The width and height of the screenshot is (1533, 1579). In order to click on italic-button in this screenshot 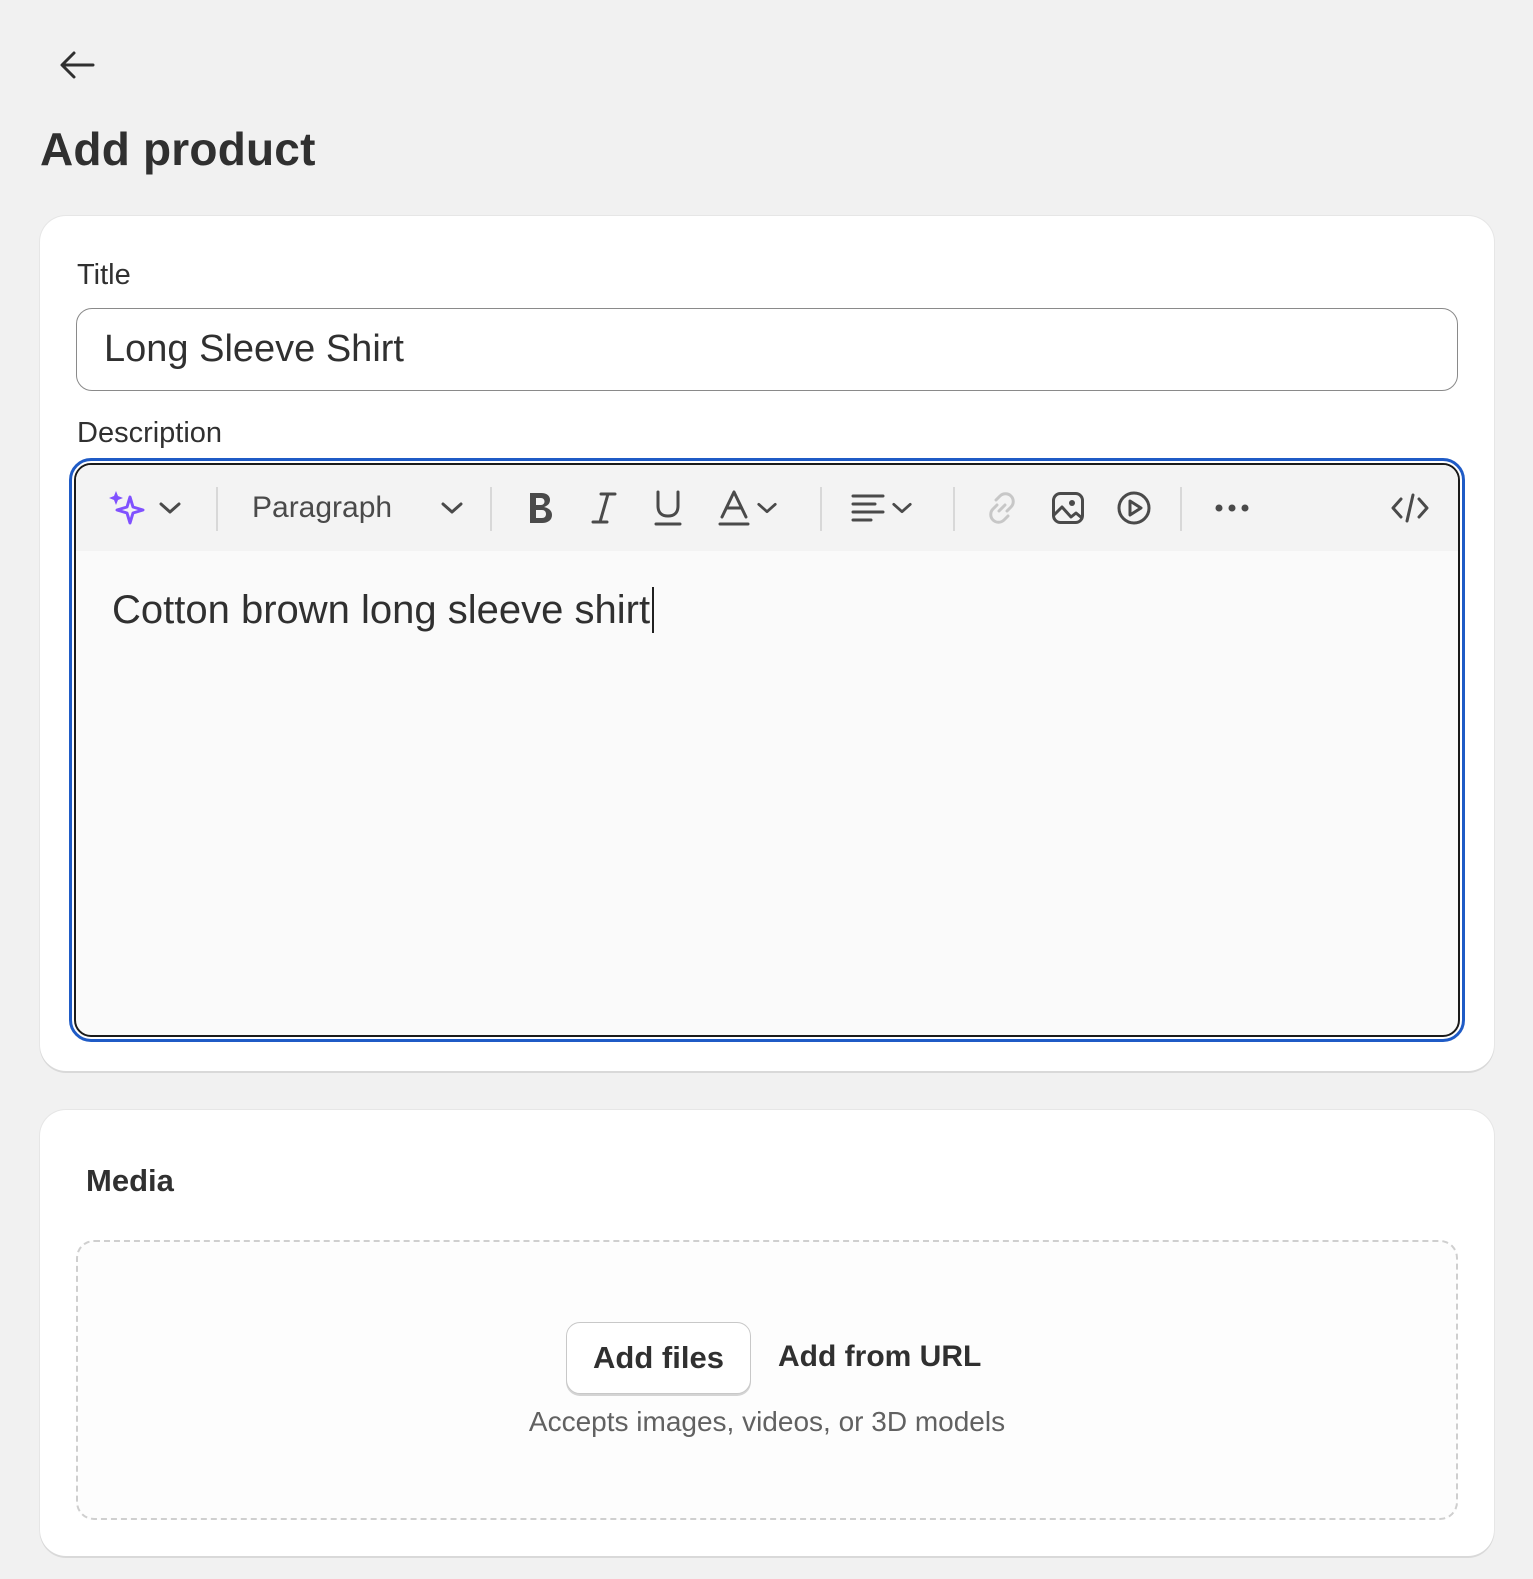, I will do `click(604, 508)`.